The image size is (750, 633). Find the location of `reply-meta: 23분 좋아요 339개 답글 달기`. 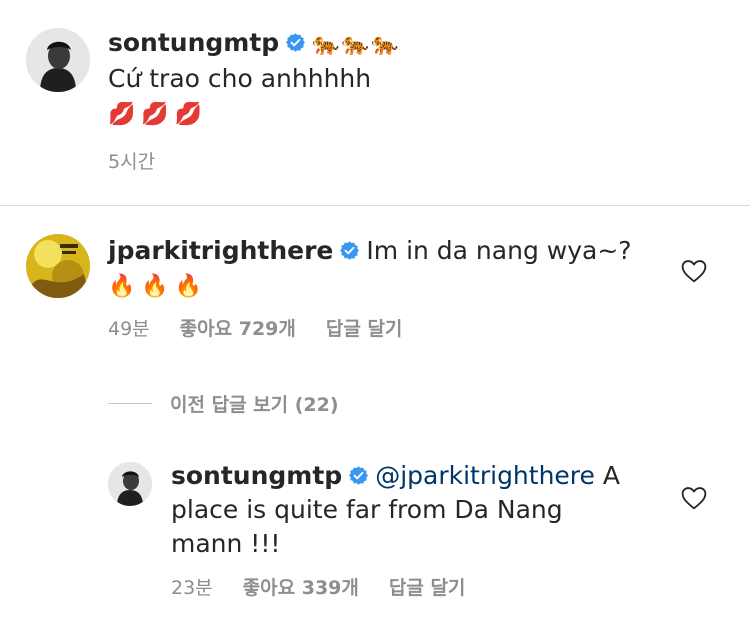

reply-meta: 23분 좋아요 339개 답글 달기 is located at coordinates (333, 588).